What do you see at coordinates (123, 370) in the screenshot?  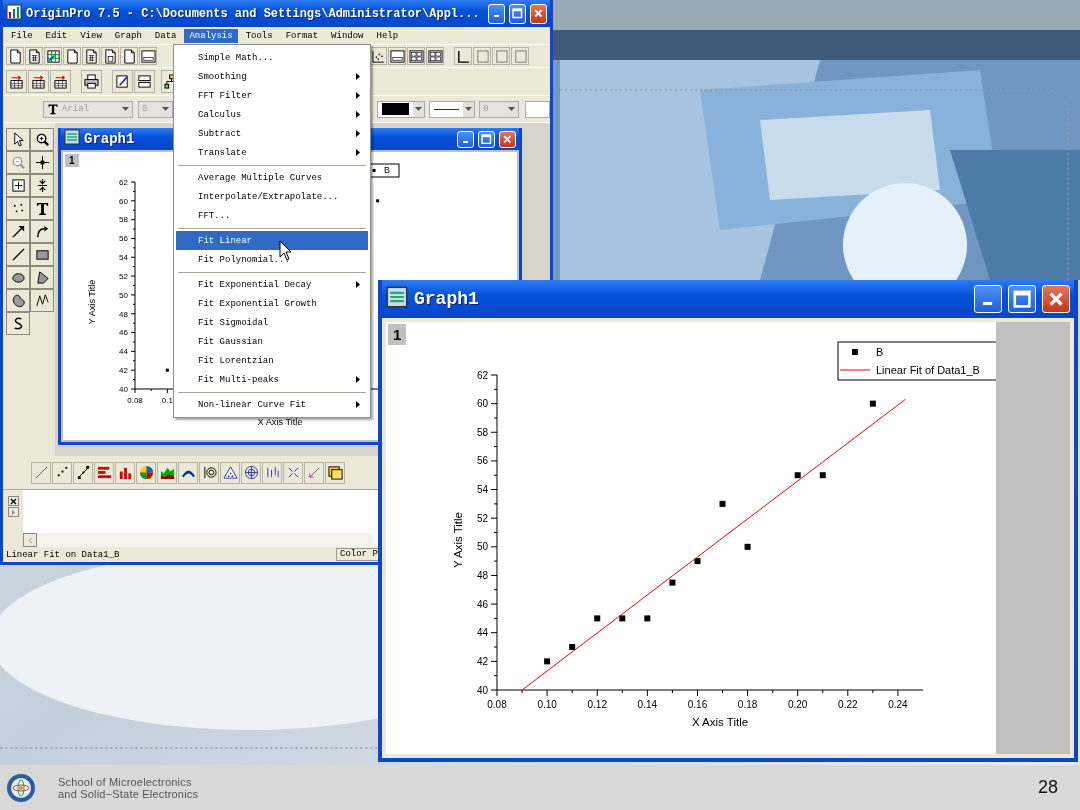 I see `tick-label: 42` at bounding box center [123, 370].